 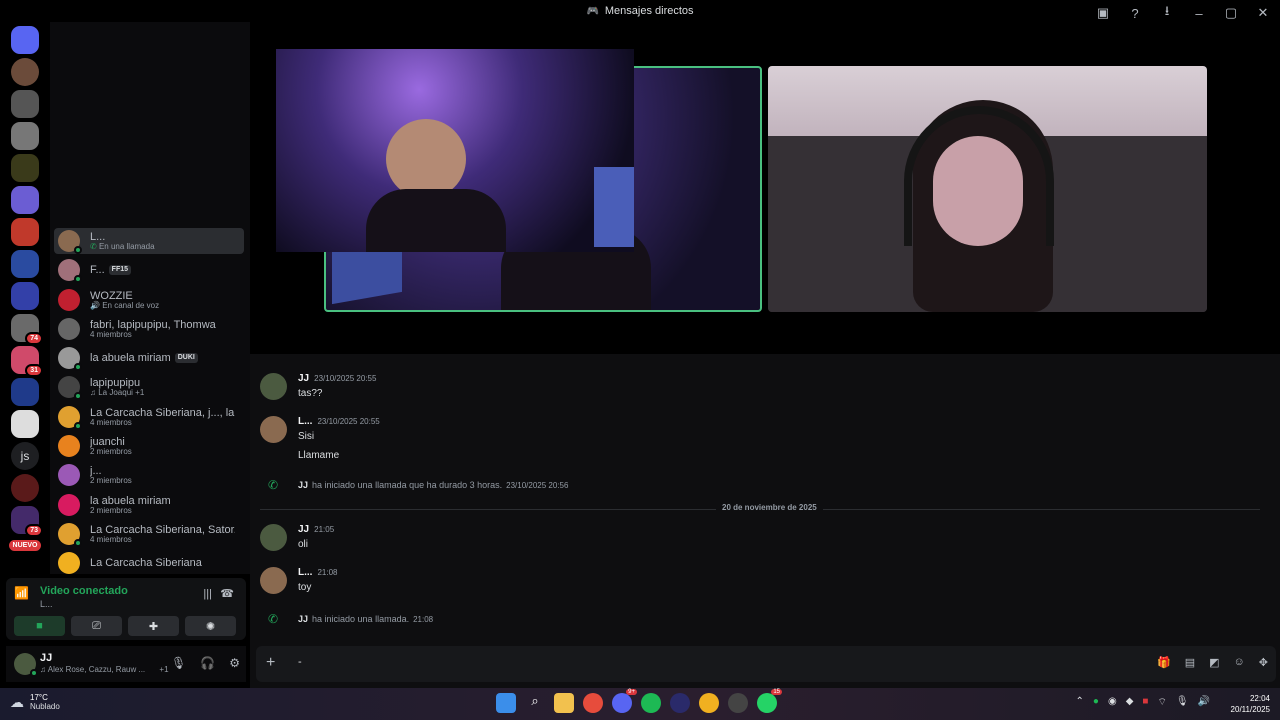 I want to click on call-system-message: ✆ JJ ha iniciado una llamada. 21:08, so click(x=351, y=619).